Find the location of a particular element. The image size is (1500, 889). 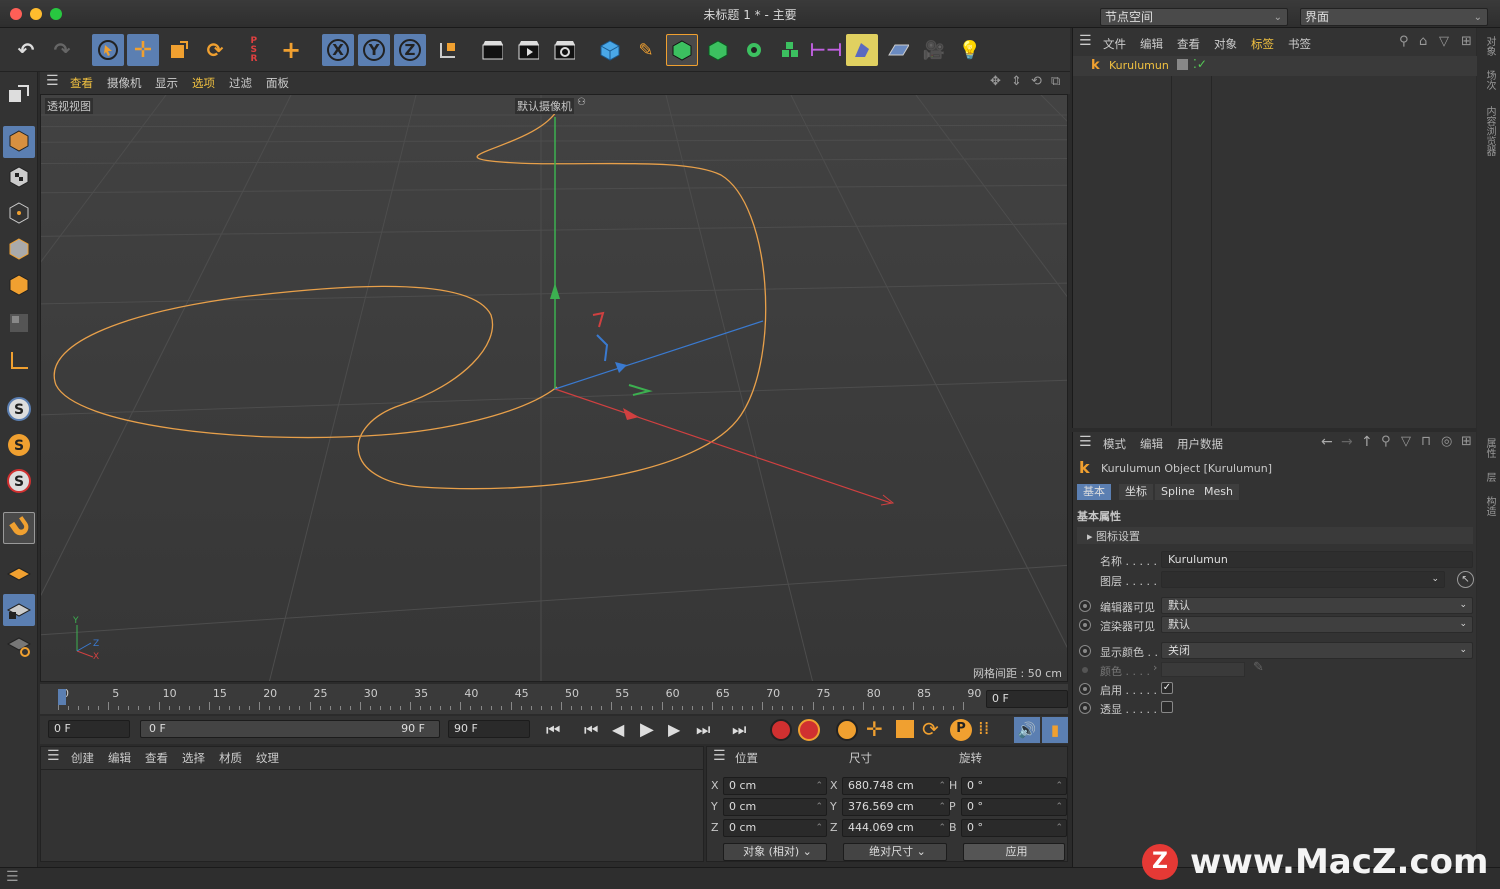

render-picture-button is located at coordinates (528, 50).